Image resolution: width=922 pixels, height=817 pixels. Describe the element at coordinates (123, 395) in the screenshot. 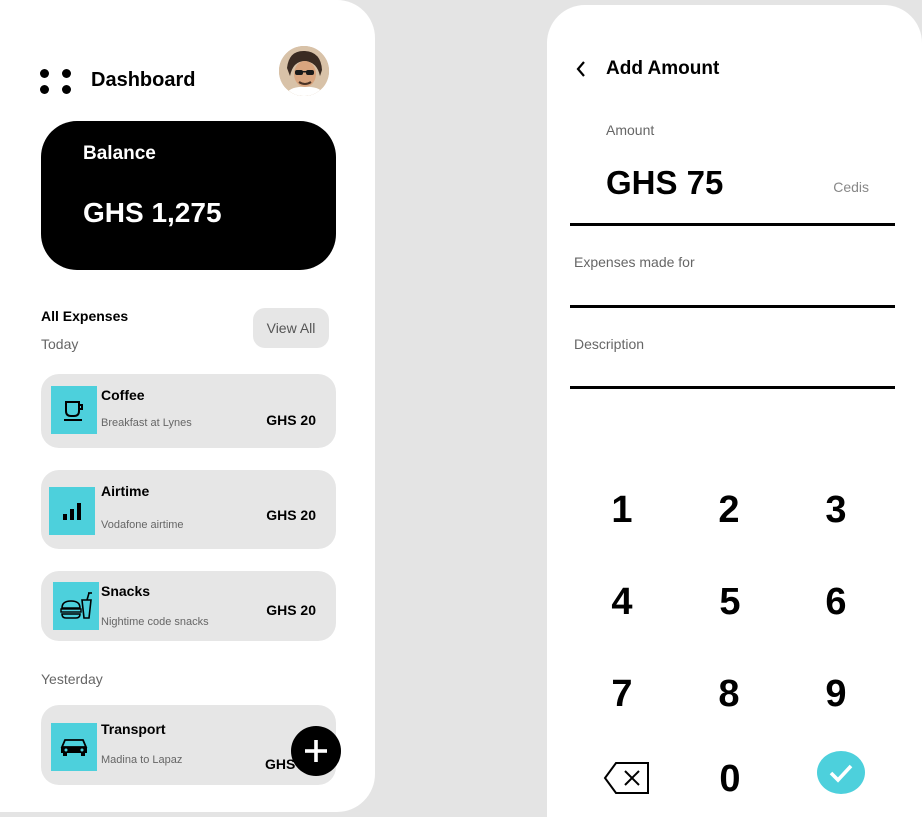

I see `expense-name: Coffee` at that location.